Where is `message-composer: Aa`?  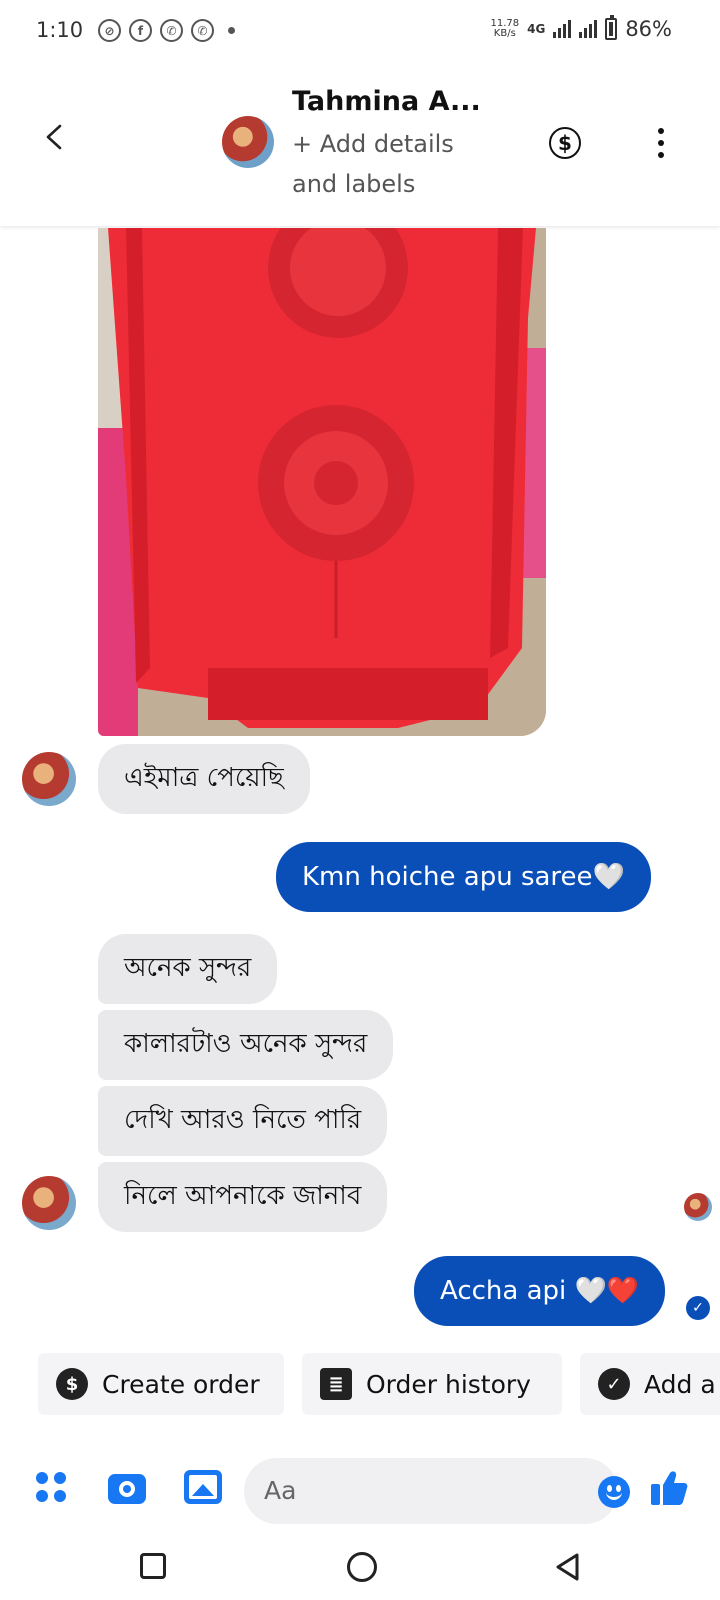 message-composer: Aa is located at coordinates (360, 1488).